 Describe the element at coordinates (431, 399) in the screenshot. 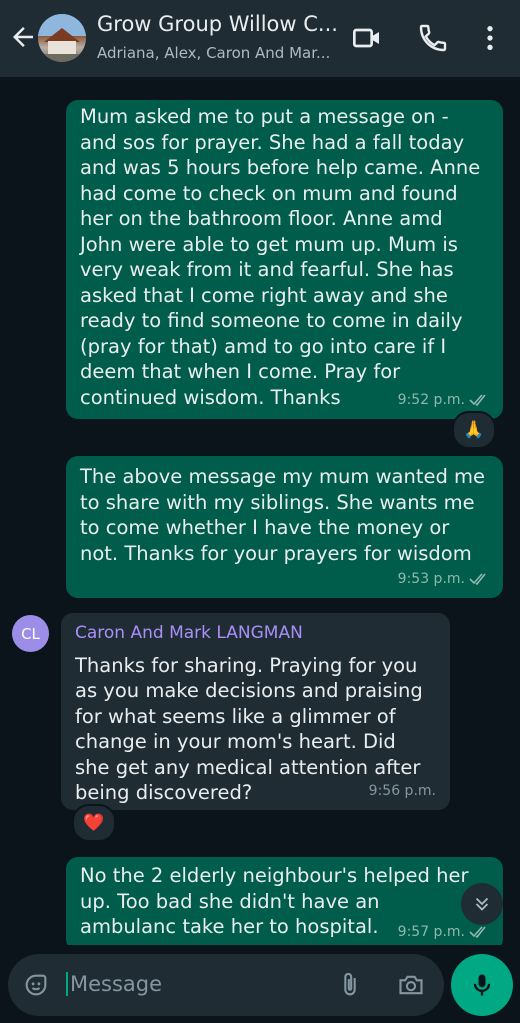

I see `message-time: 9:52 p.m.` at that location.